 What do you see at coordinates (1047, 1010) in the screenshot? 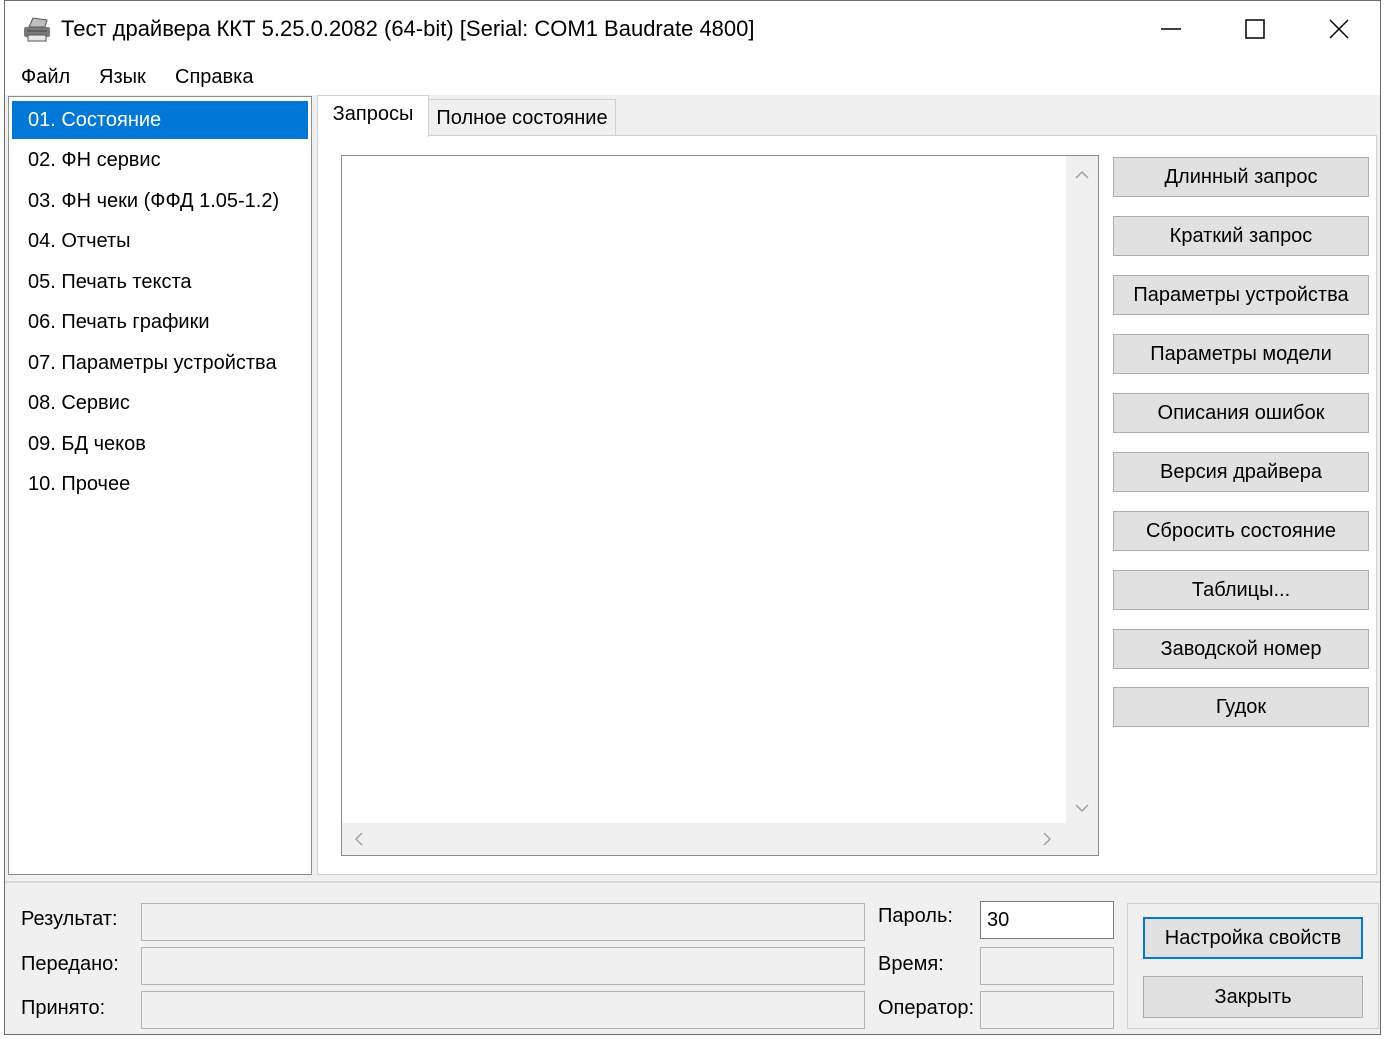
I see `operator-field` at bounding box center [1047, 1010].